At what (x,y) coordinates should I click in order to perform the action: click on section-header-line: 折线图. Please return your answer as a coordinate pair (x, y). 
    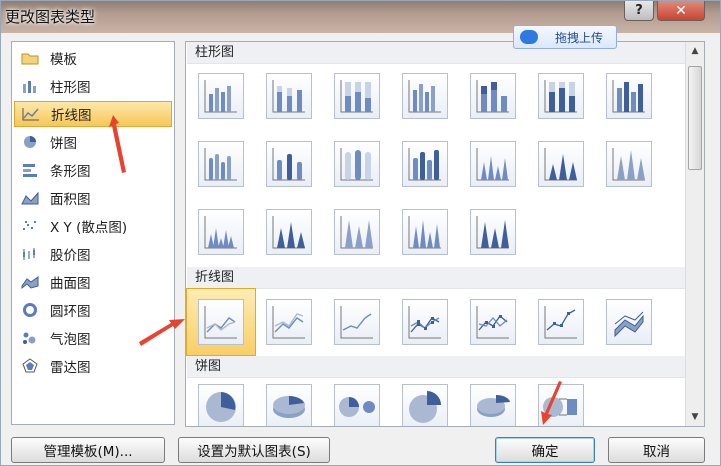
    Looking at the image, I should click on (436, 278).